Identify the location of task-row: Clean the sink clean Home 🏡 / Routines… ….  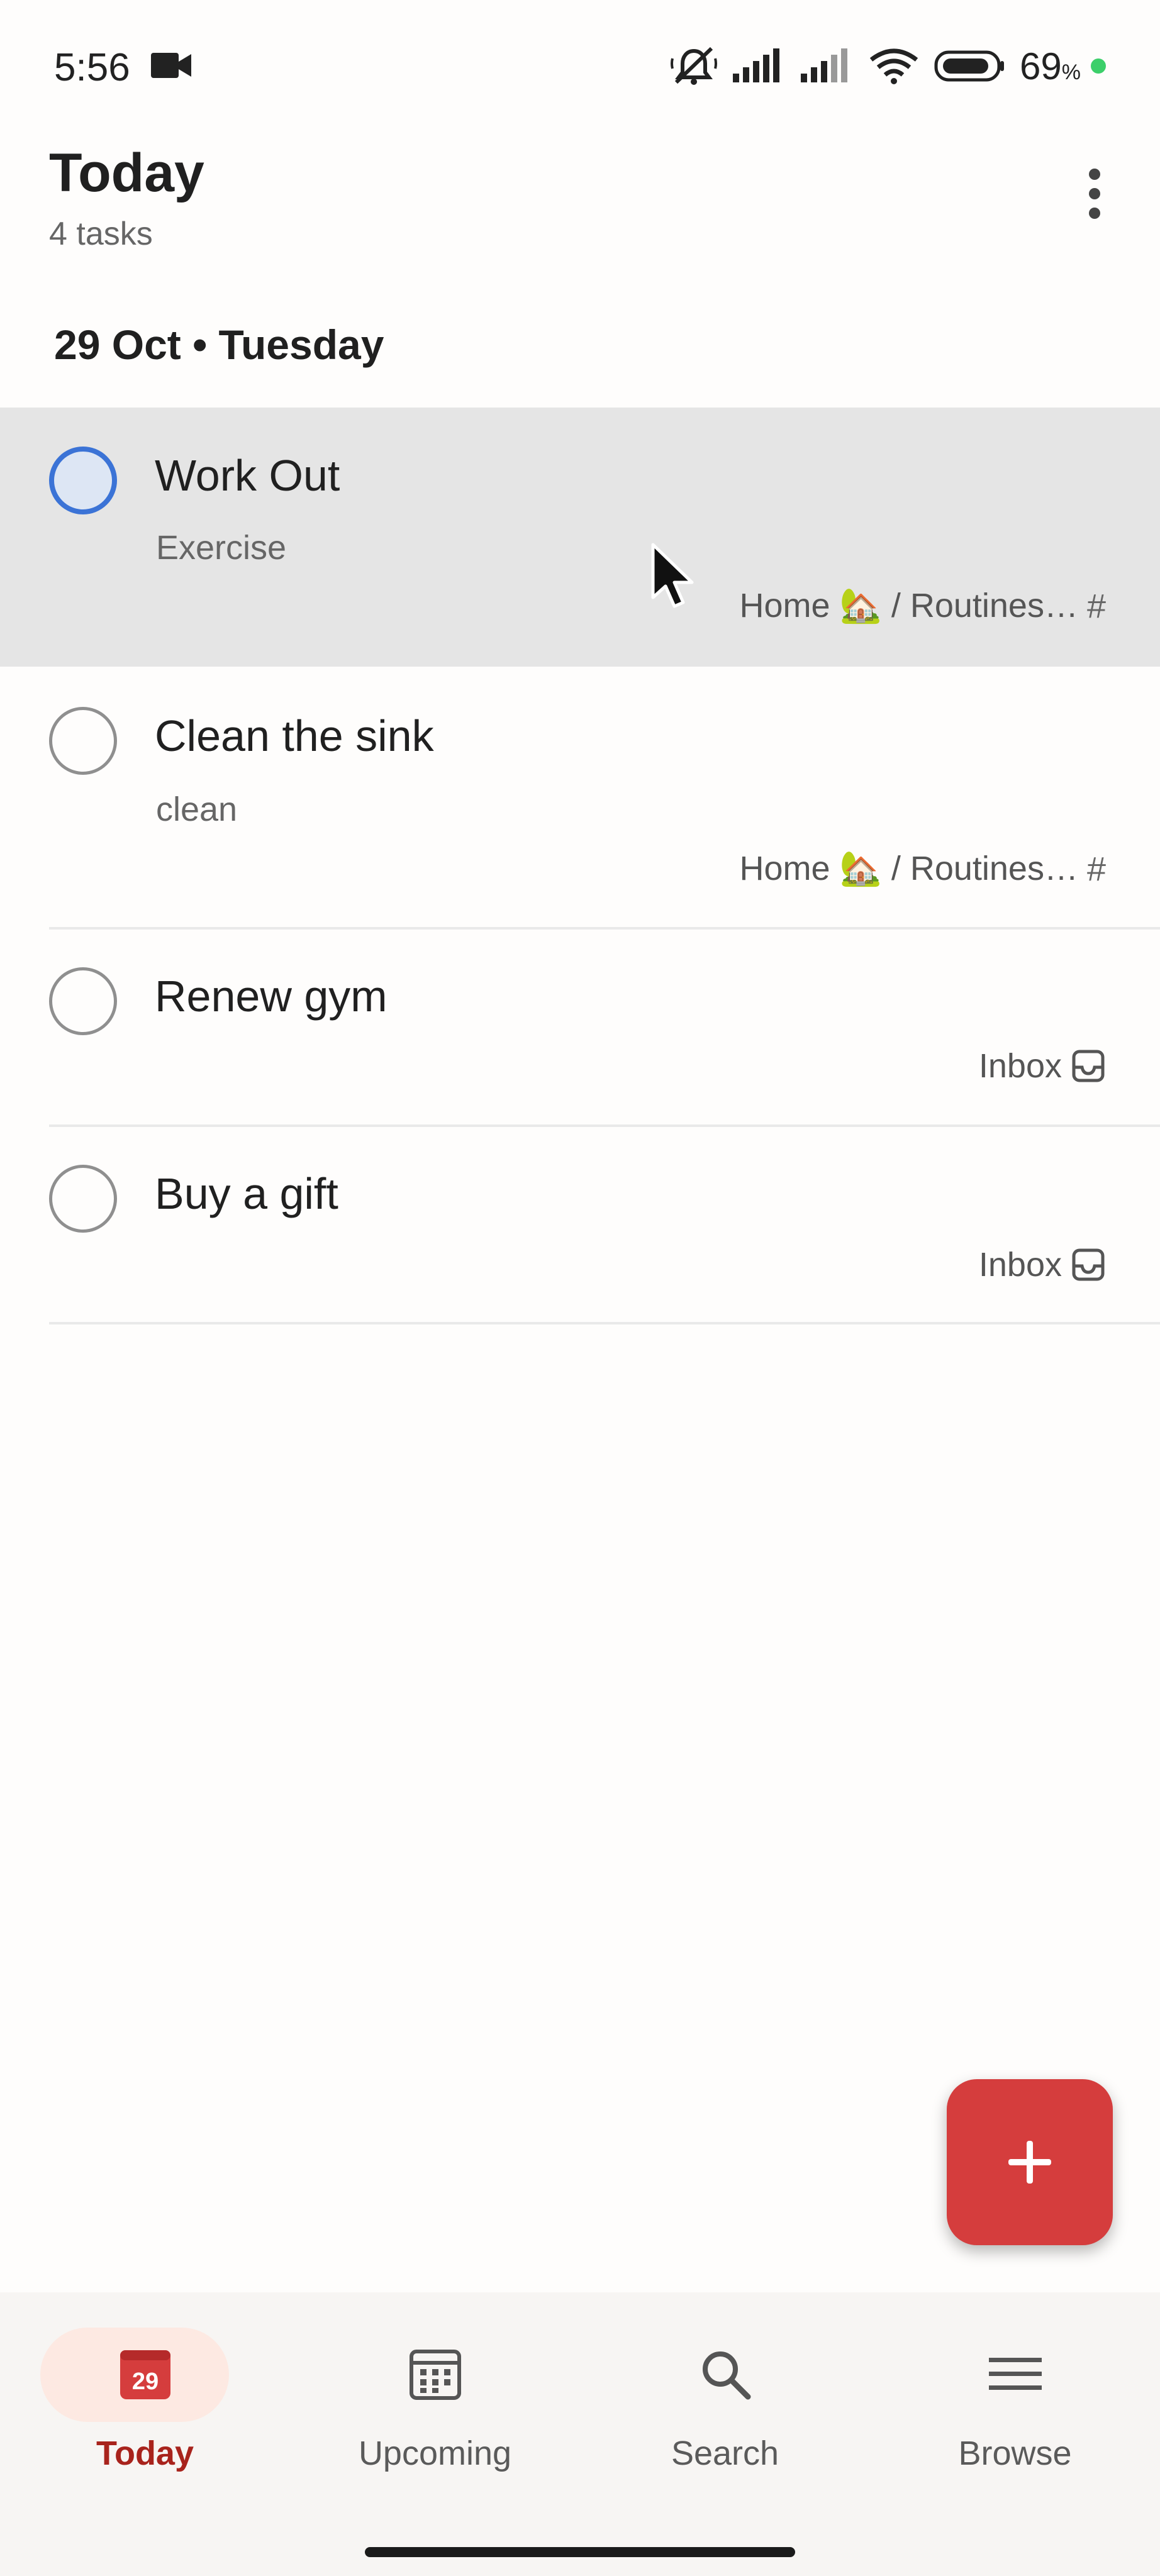
(580, 797).